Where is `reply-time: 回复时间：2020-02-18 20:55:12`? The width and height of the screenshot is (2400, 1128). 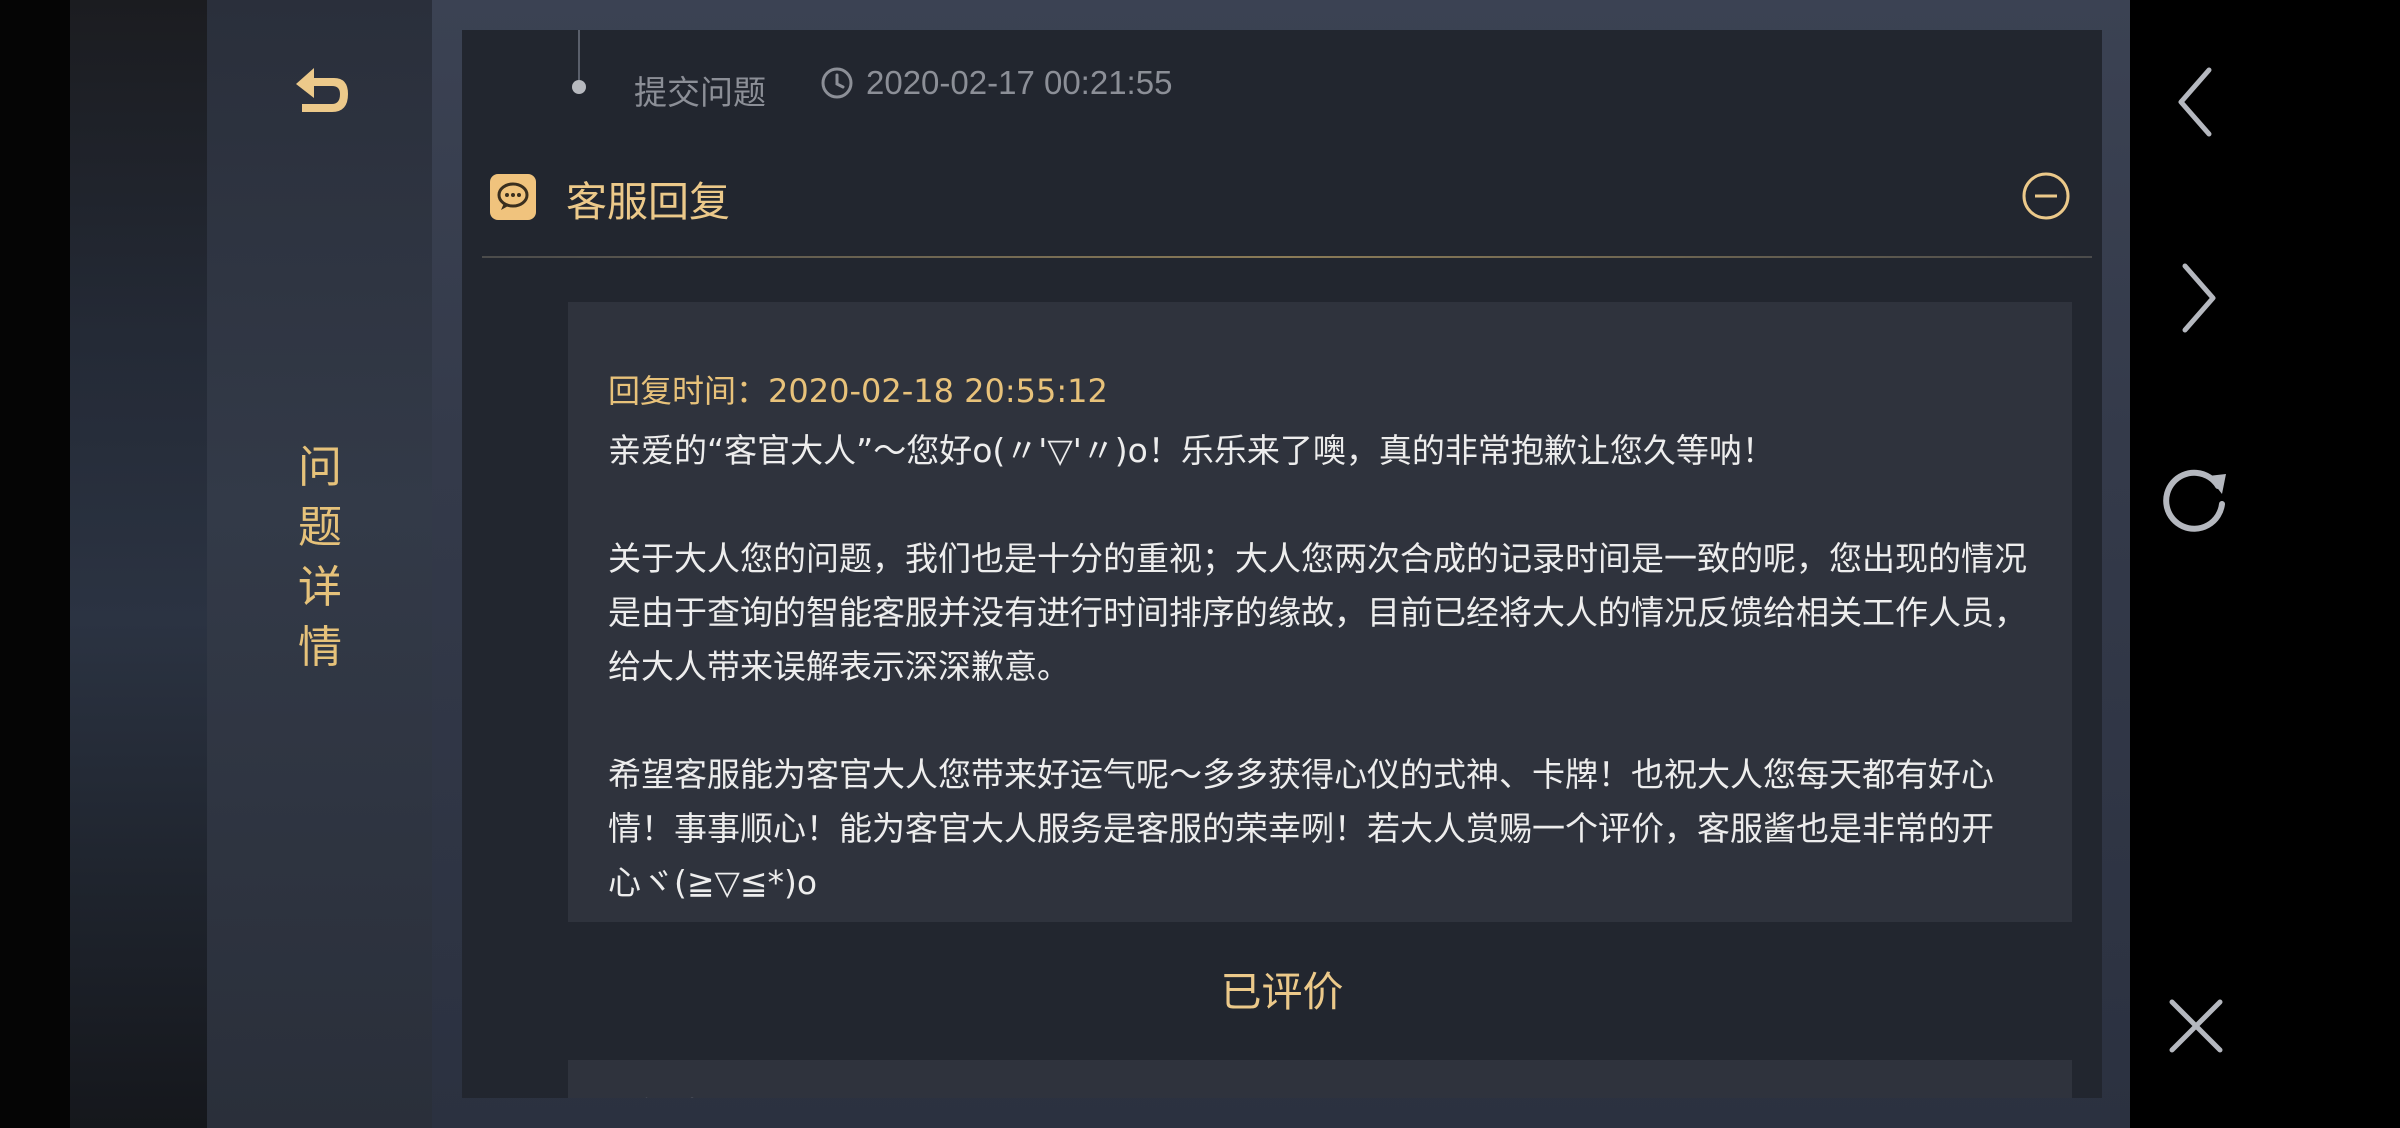
reply-time: 回复时间：2020-02-18 20:55:12 is located at coordinates (858, 391).